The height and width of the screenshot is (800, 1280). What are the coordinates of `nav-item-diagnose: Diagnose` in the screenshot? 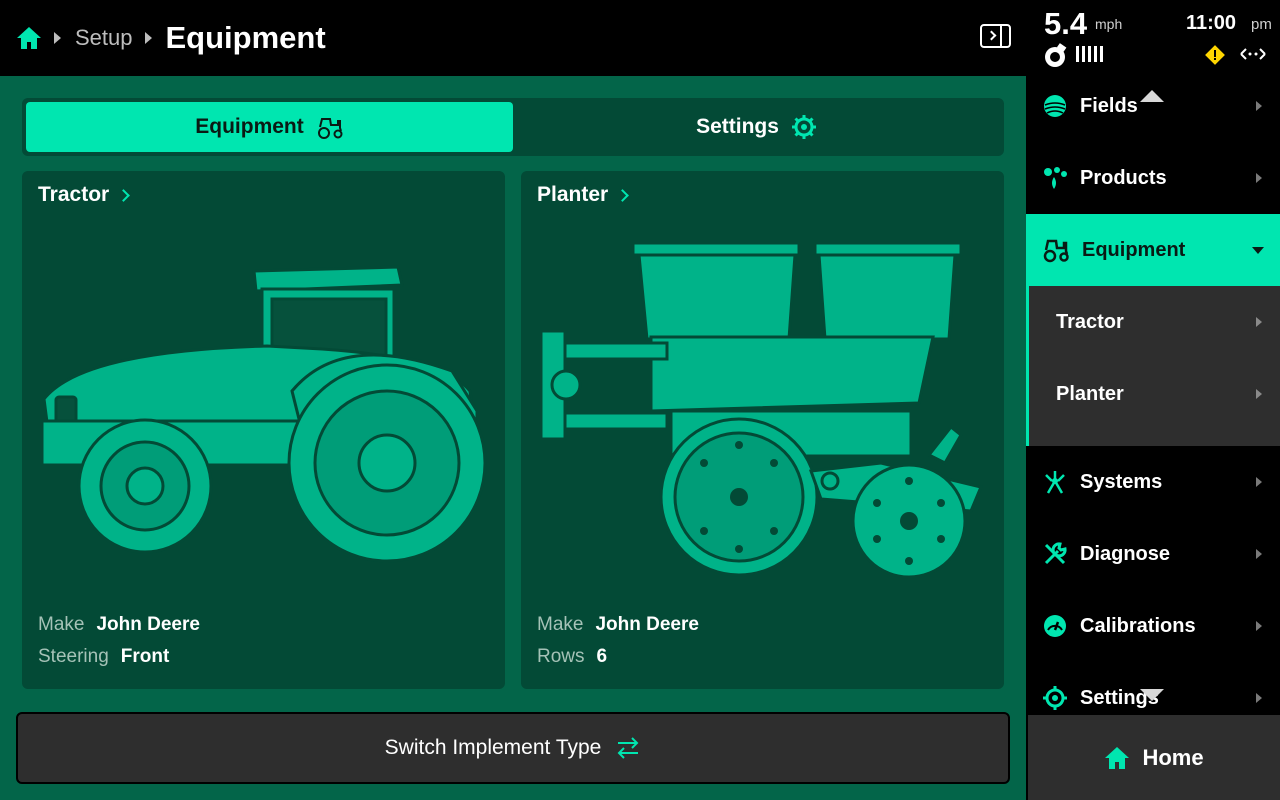 It's located at (1153, 554).